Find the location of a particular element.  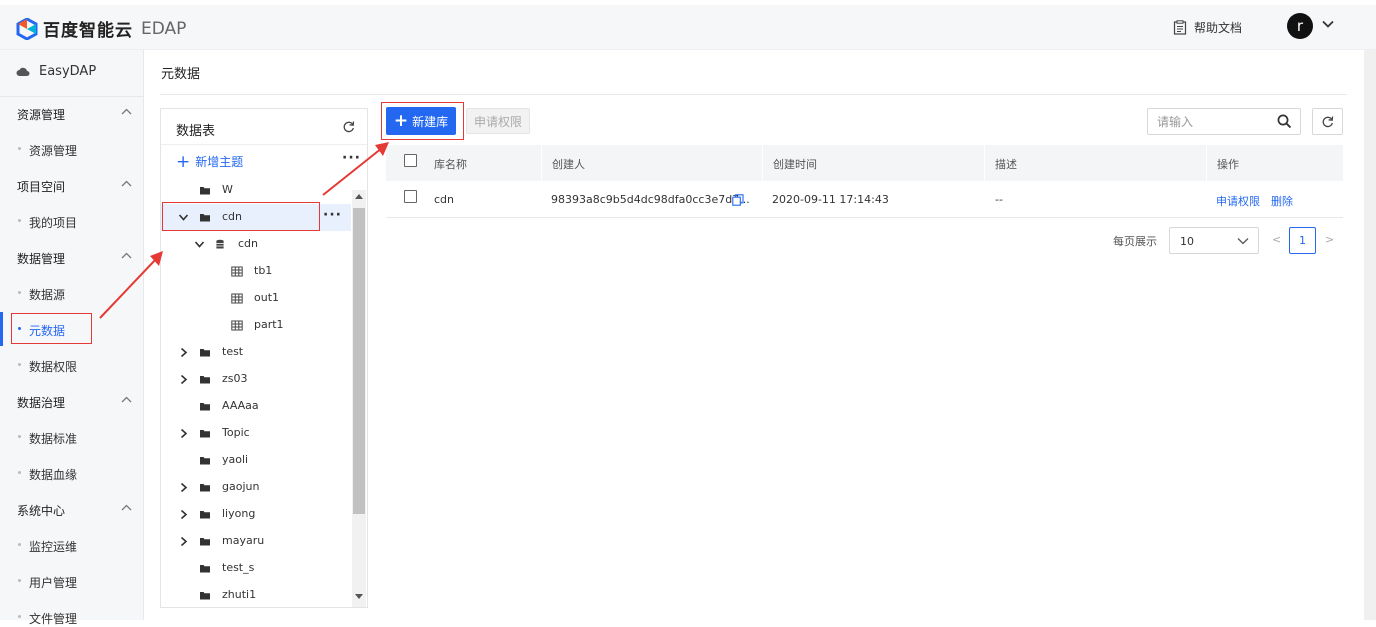

tree-node: test_s is located at coordinates (256, 568).